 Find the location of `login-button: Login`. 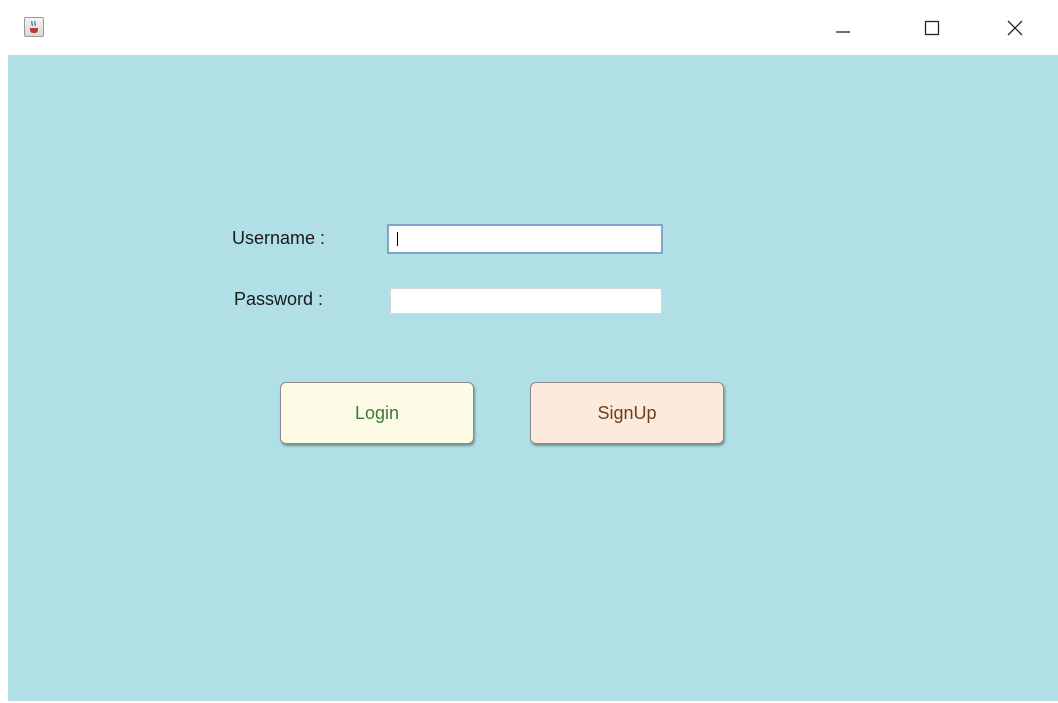

login-button: Login is located at coordinates (377, 413).